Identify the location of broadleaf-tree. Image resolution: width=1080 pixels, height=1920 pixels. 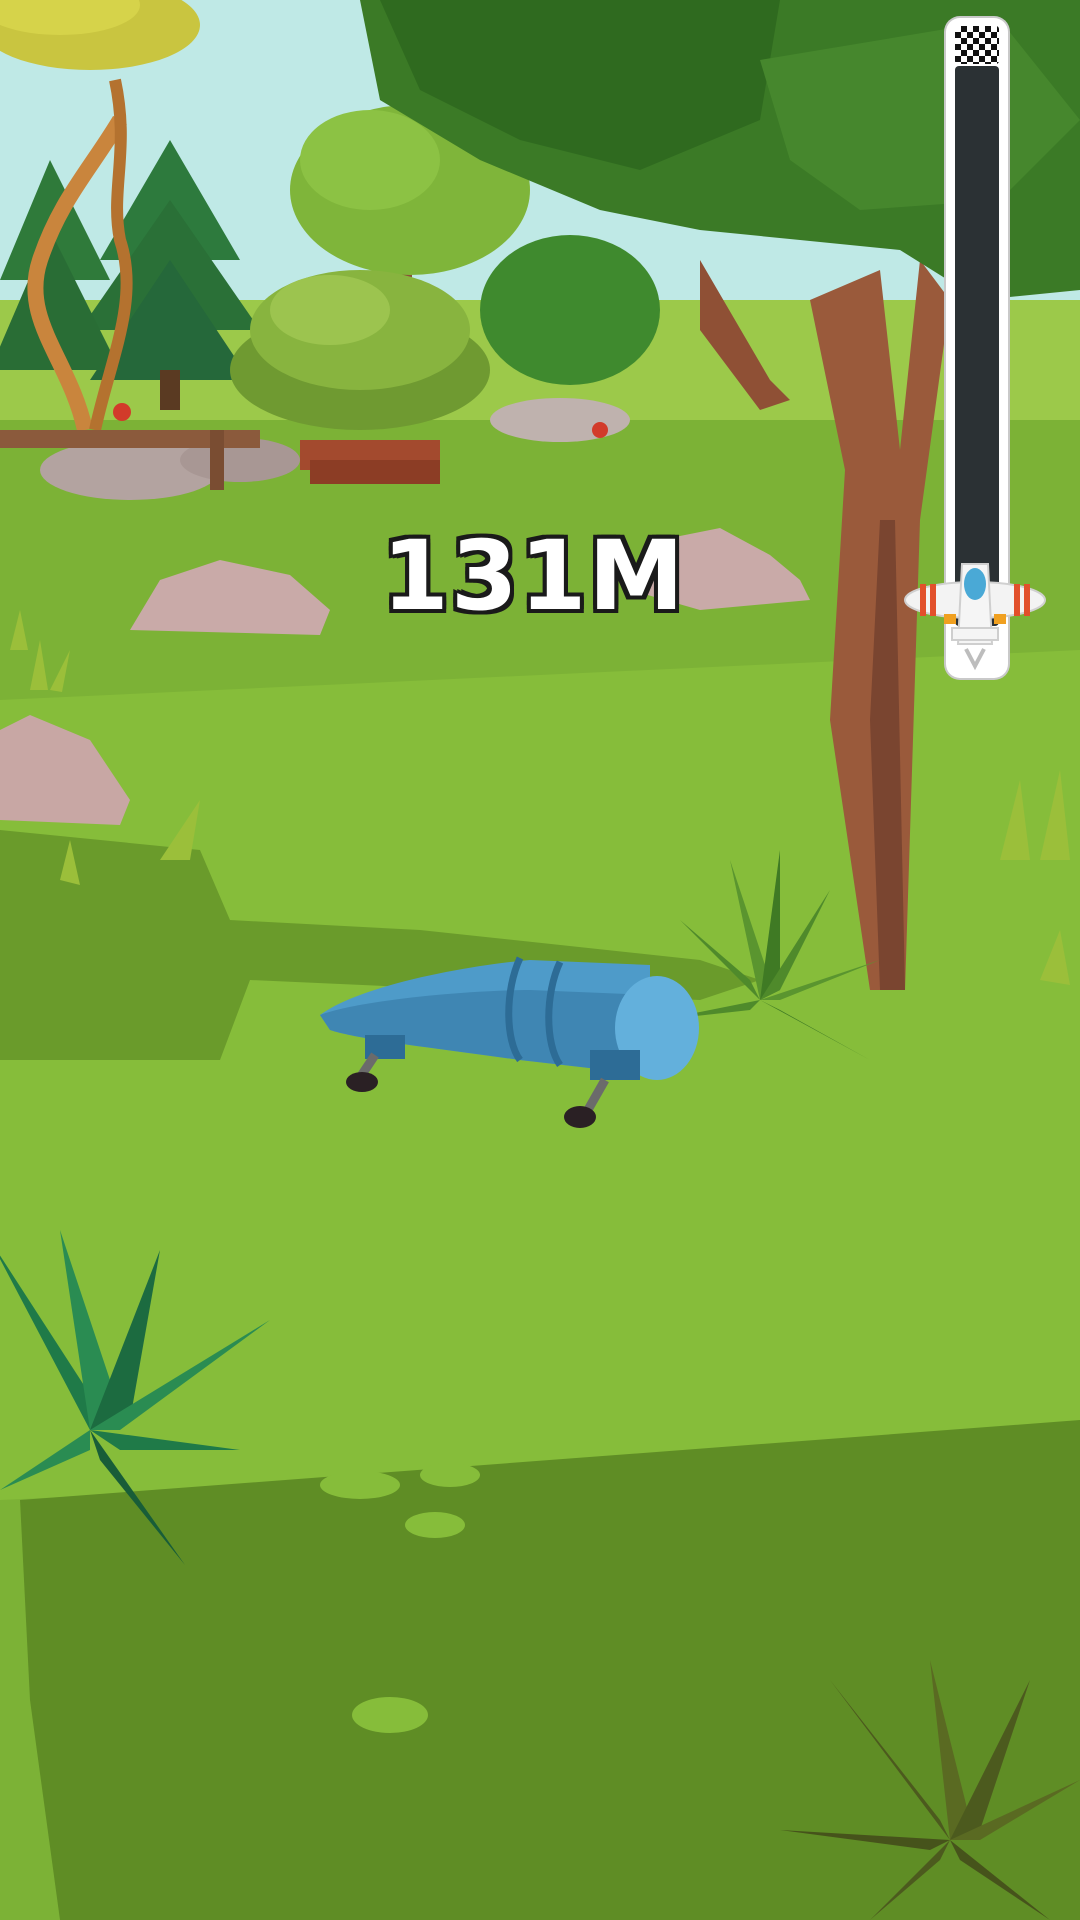
(570, 310).